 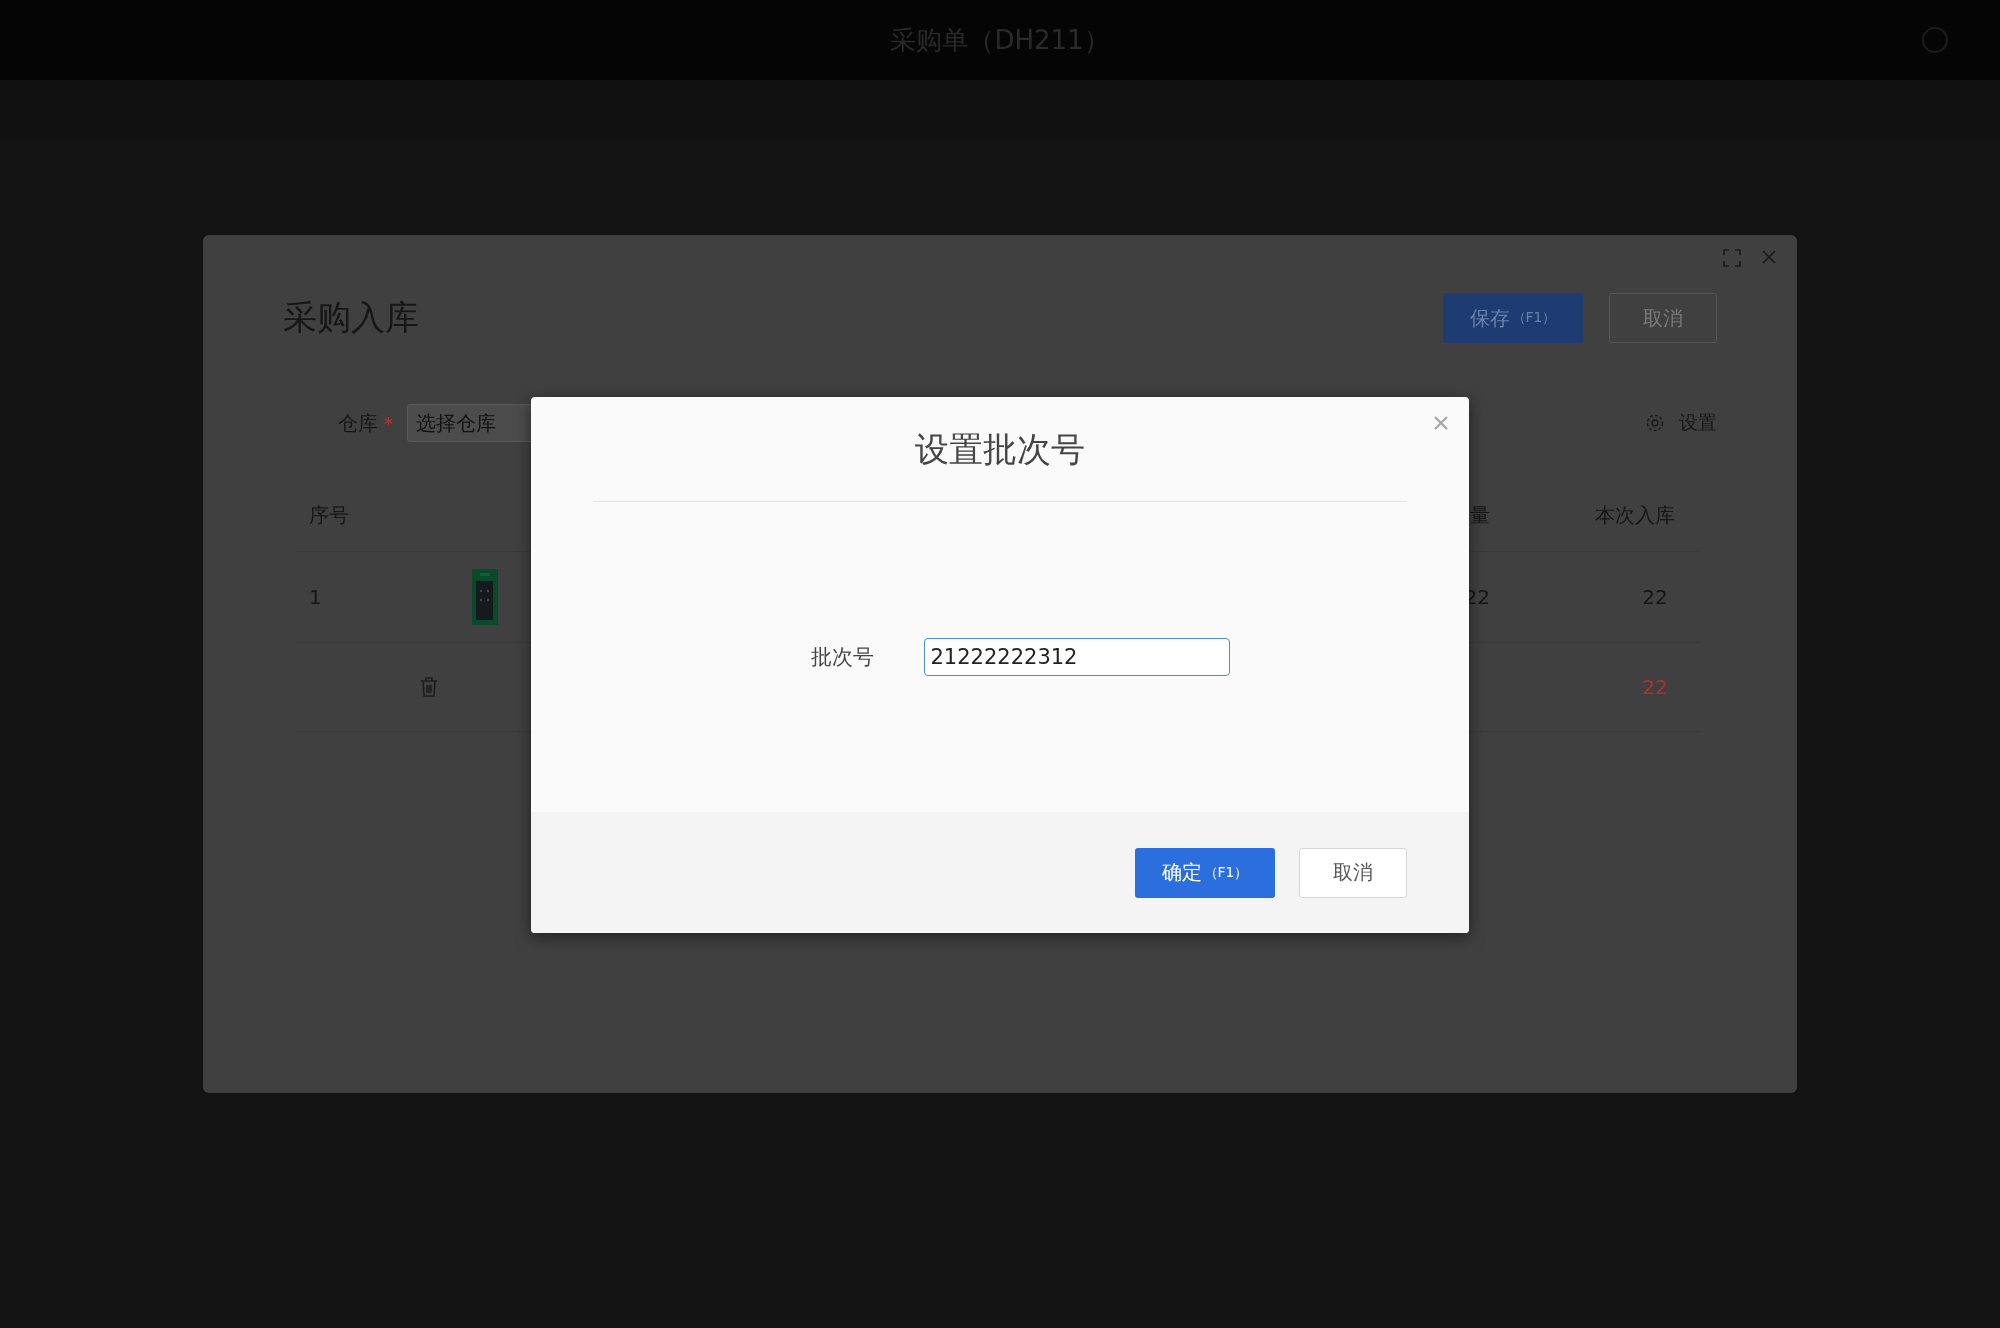 What do you see at coordinates (1595, 687) in the screenshot?
I see `total-cell: 22` at bounding box center [1595, 687].